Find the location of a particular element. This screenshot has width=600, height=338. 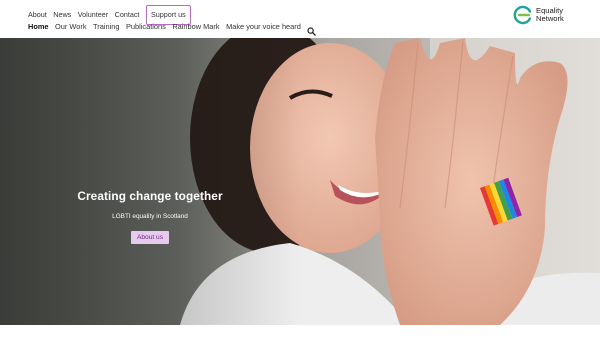

nav-link-rainbow-mark: Rainbow Mark is located at coordinates (195, 27).